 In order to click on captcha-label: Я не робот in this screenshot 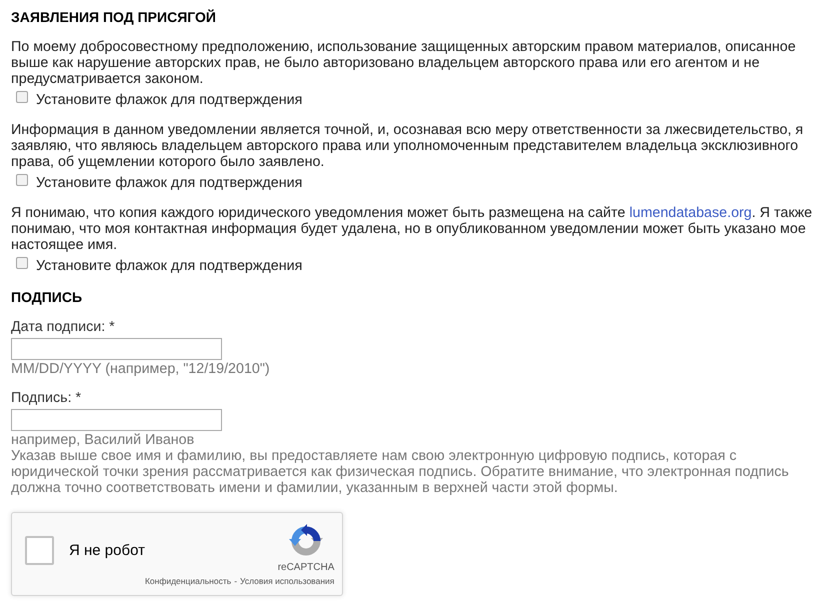, I will do `click(107, 551)`.